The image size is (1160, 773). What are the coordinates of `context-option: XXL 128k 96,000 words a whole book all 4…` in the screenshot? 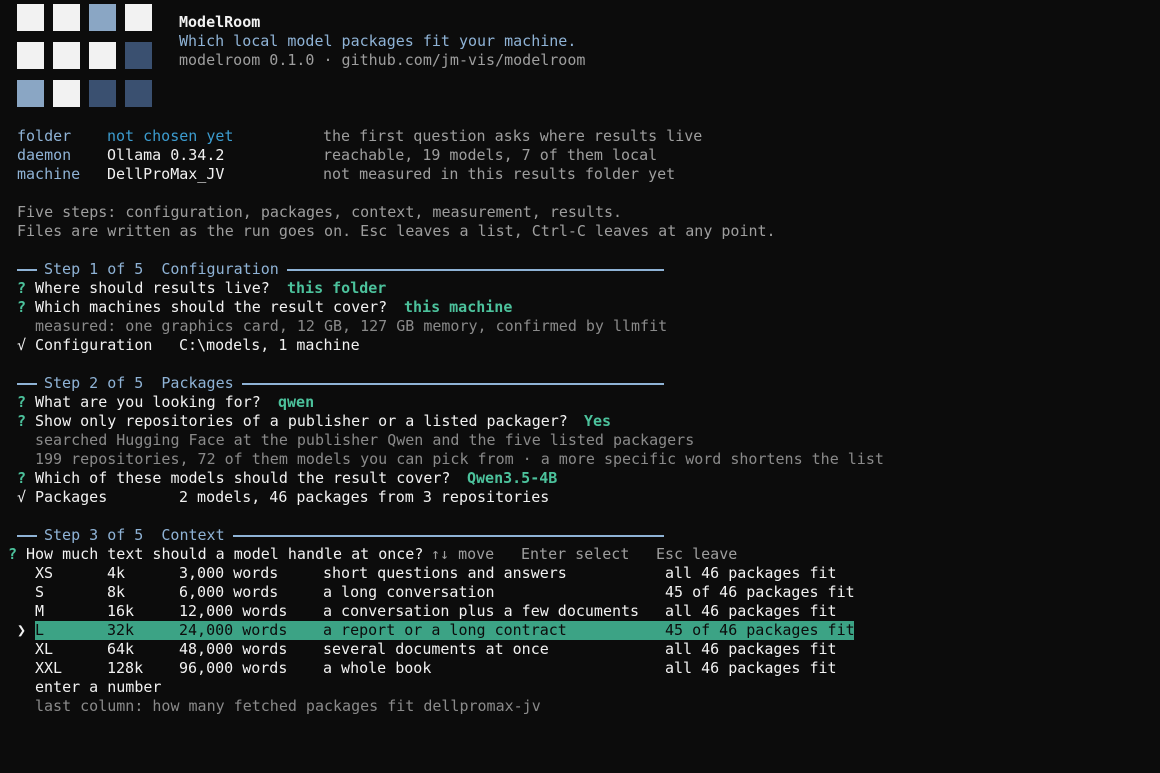 It's located at (580, 668).